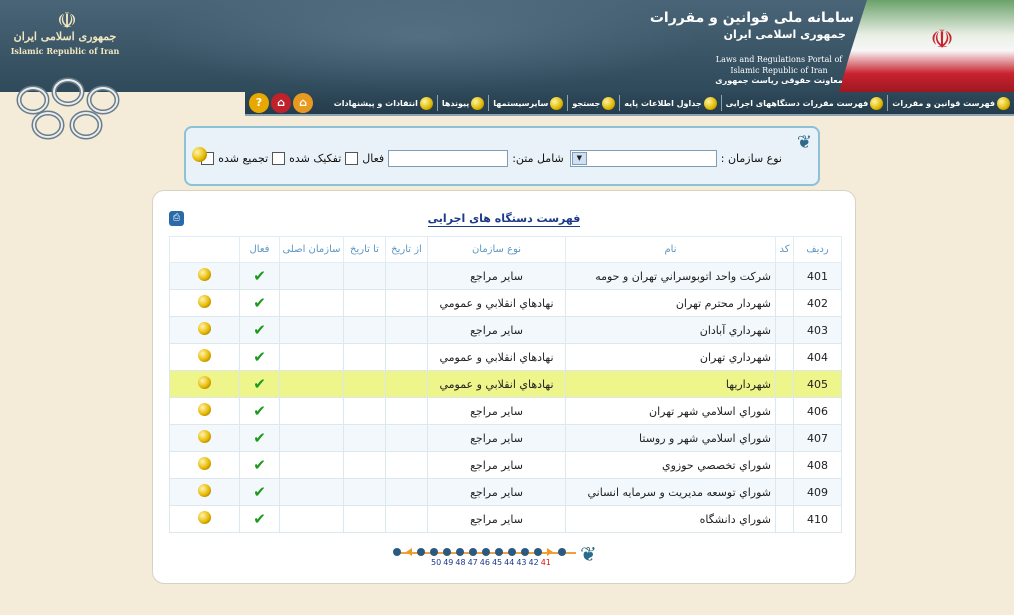  I want to click on separated-checkbox, so click(279, 158).